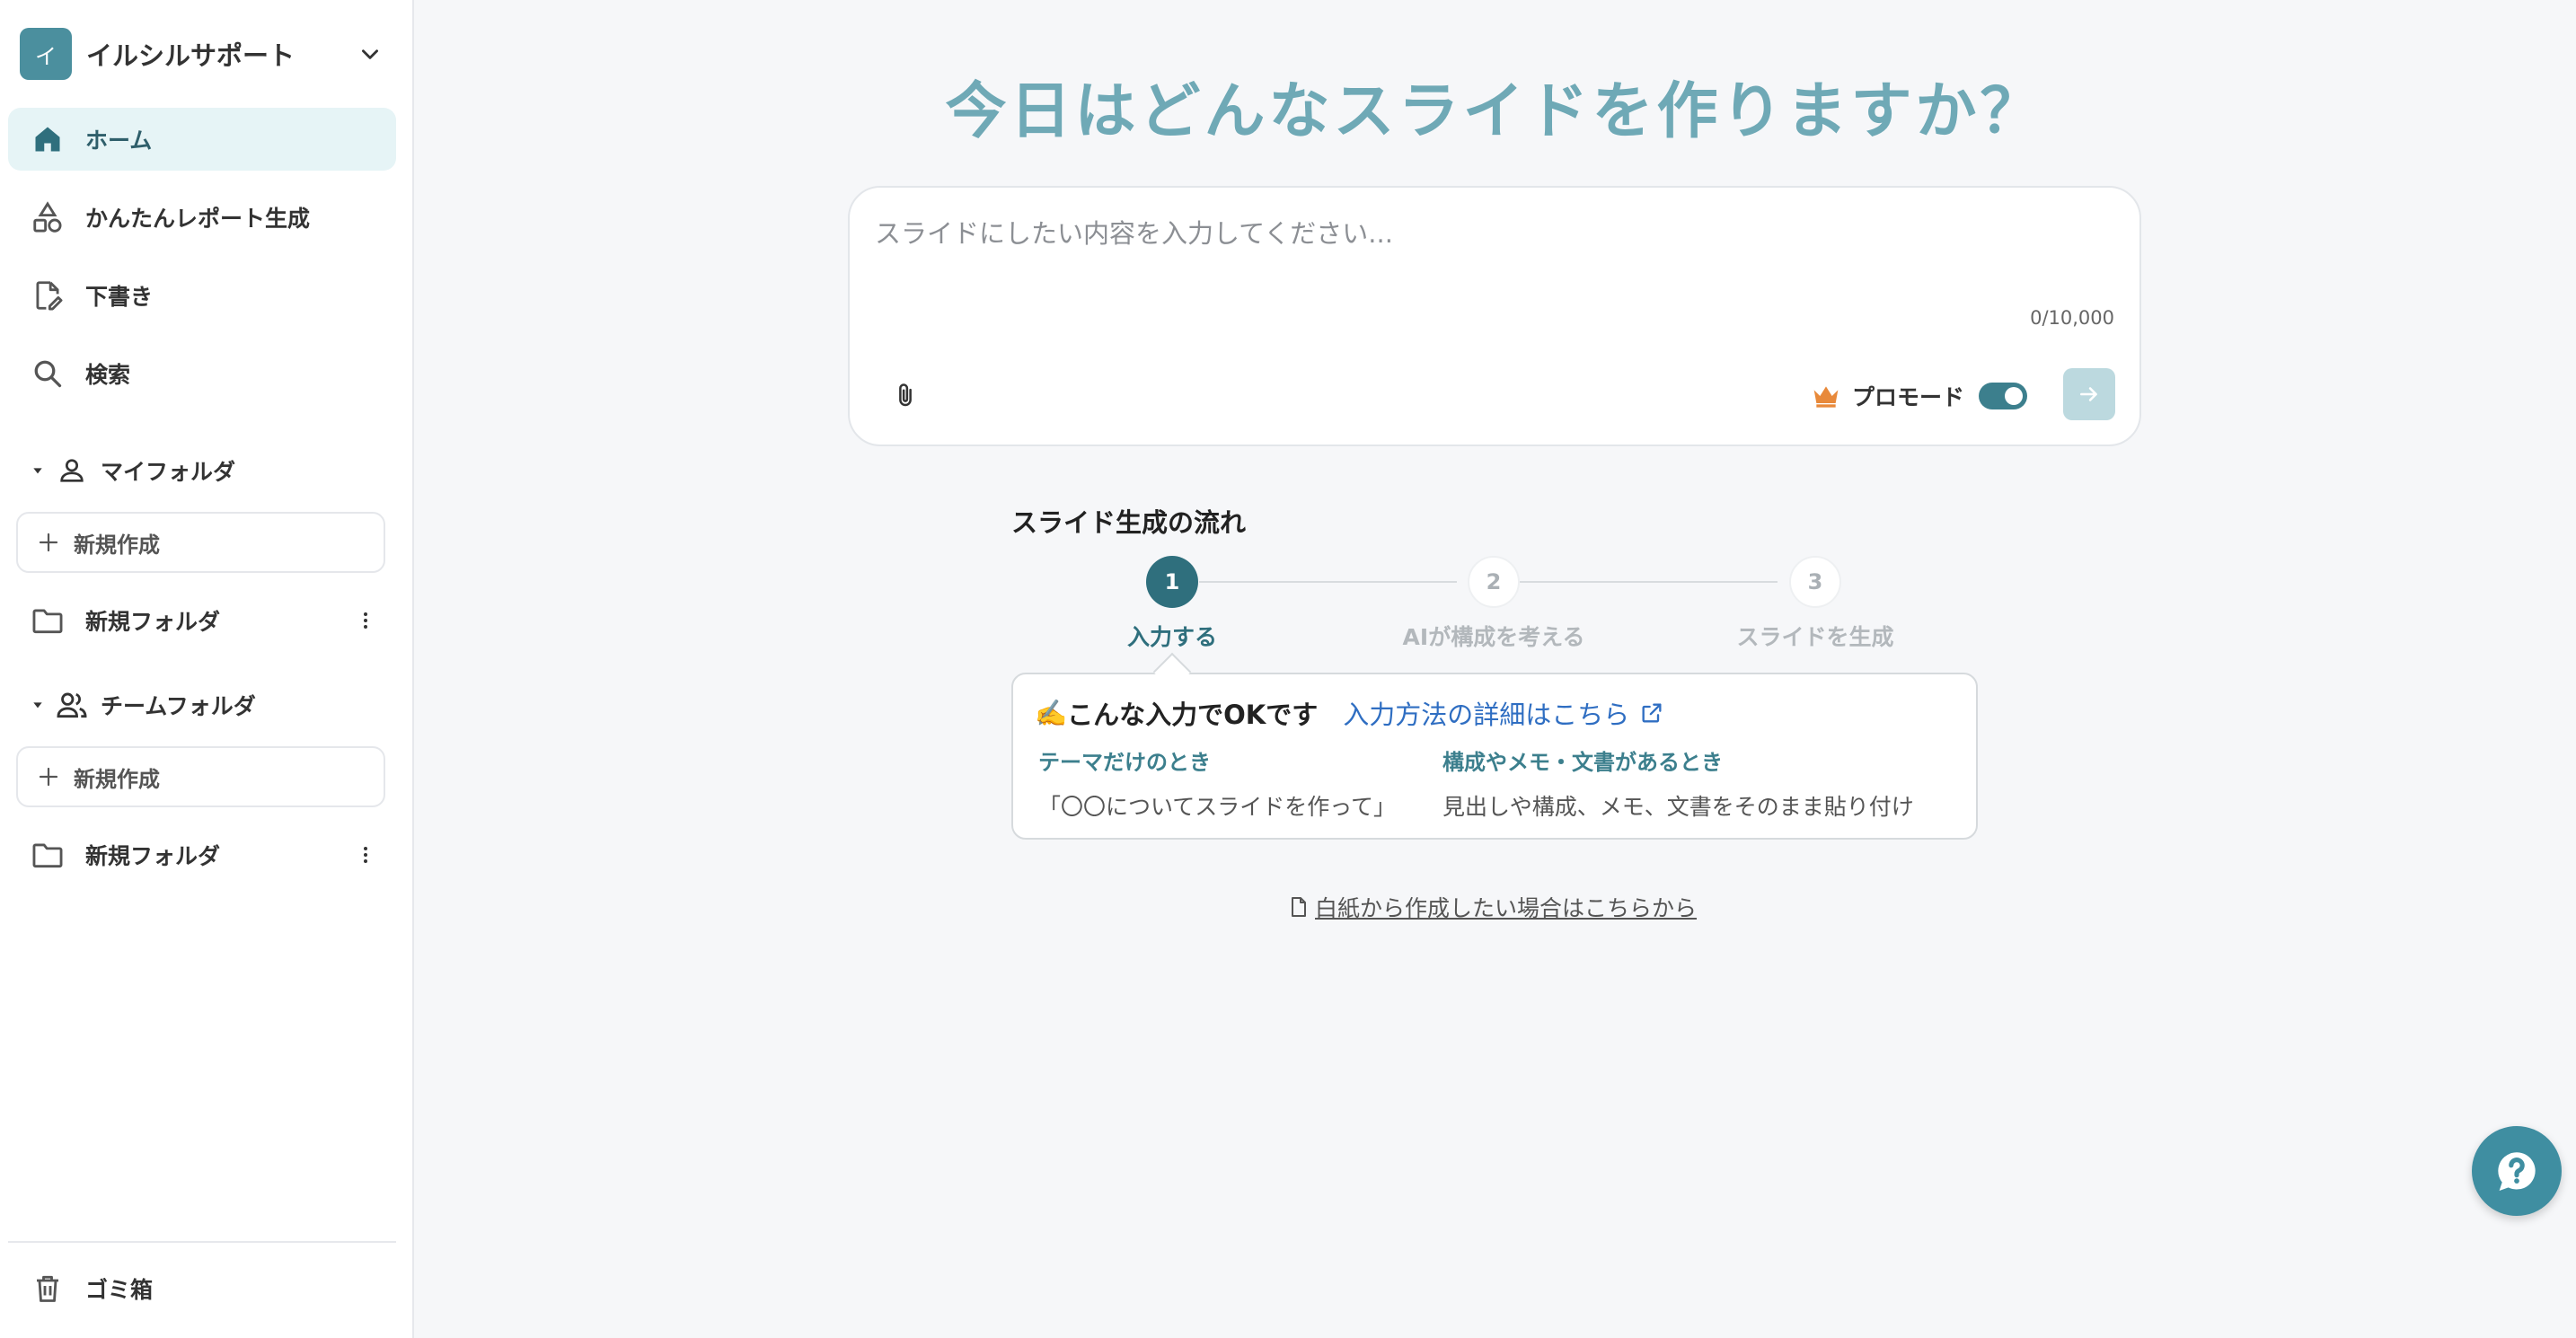 The width and height of the screenshot is (2576, 1338). I want to click on nav-label-report: かんたんレポート生成, so click(198, 219).